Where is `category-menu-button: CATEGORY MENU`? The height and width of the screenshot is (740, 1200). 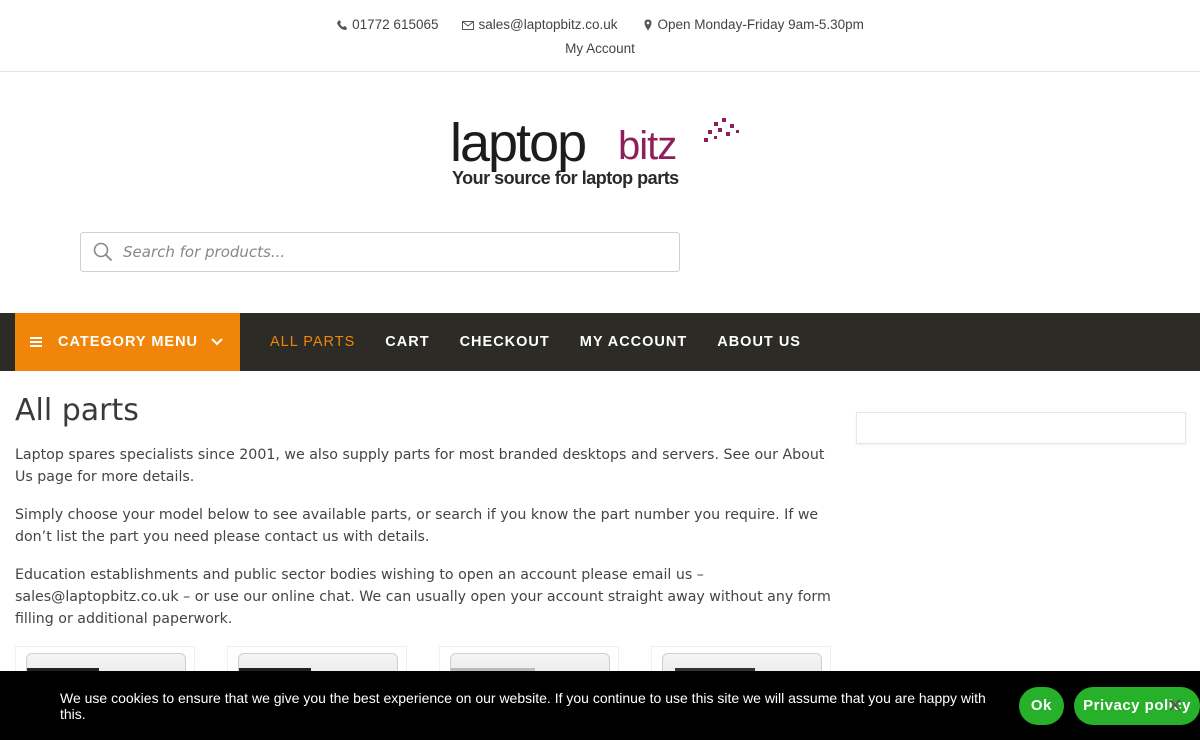 category-menu-button: CATEGORY MENU is located at coordinates (127, 342).